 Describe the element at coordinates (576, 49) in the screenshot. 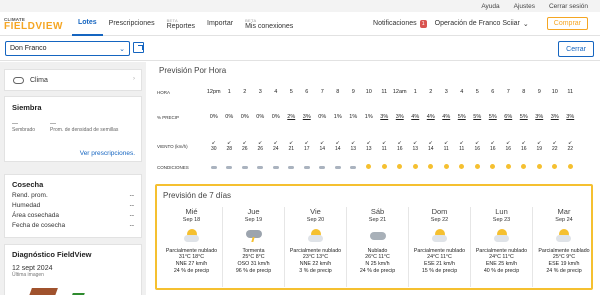

I see `close-button: Cerrar` at that location.